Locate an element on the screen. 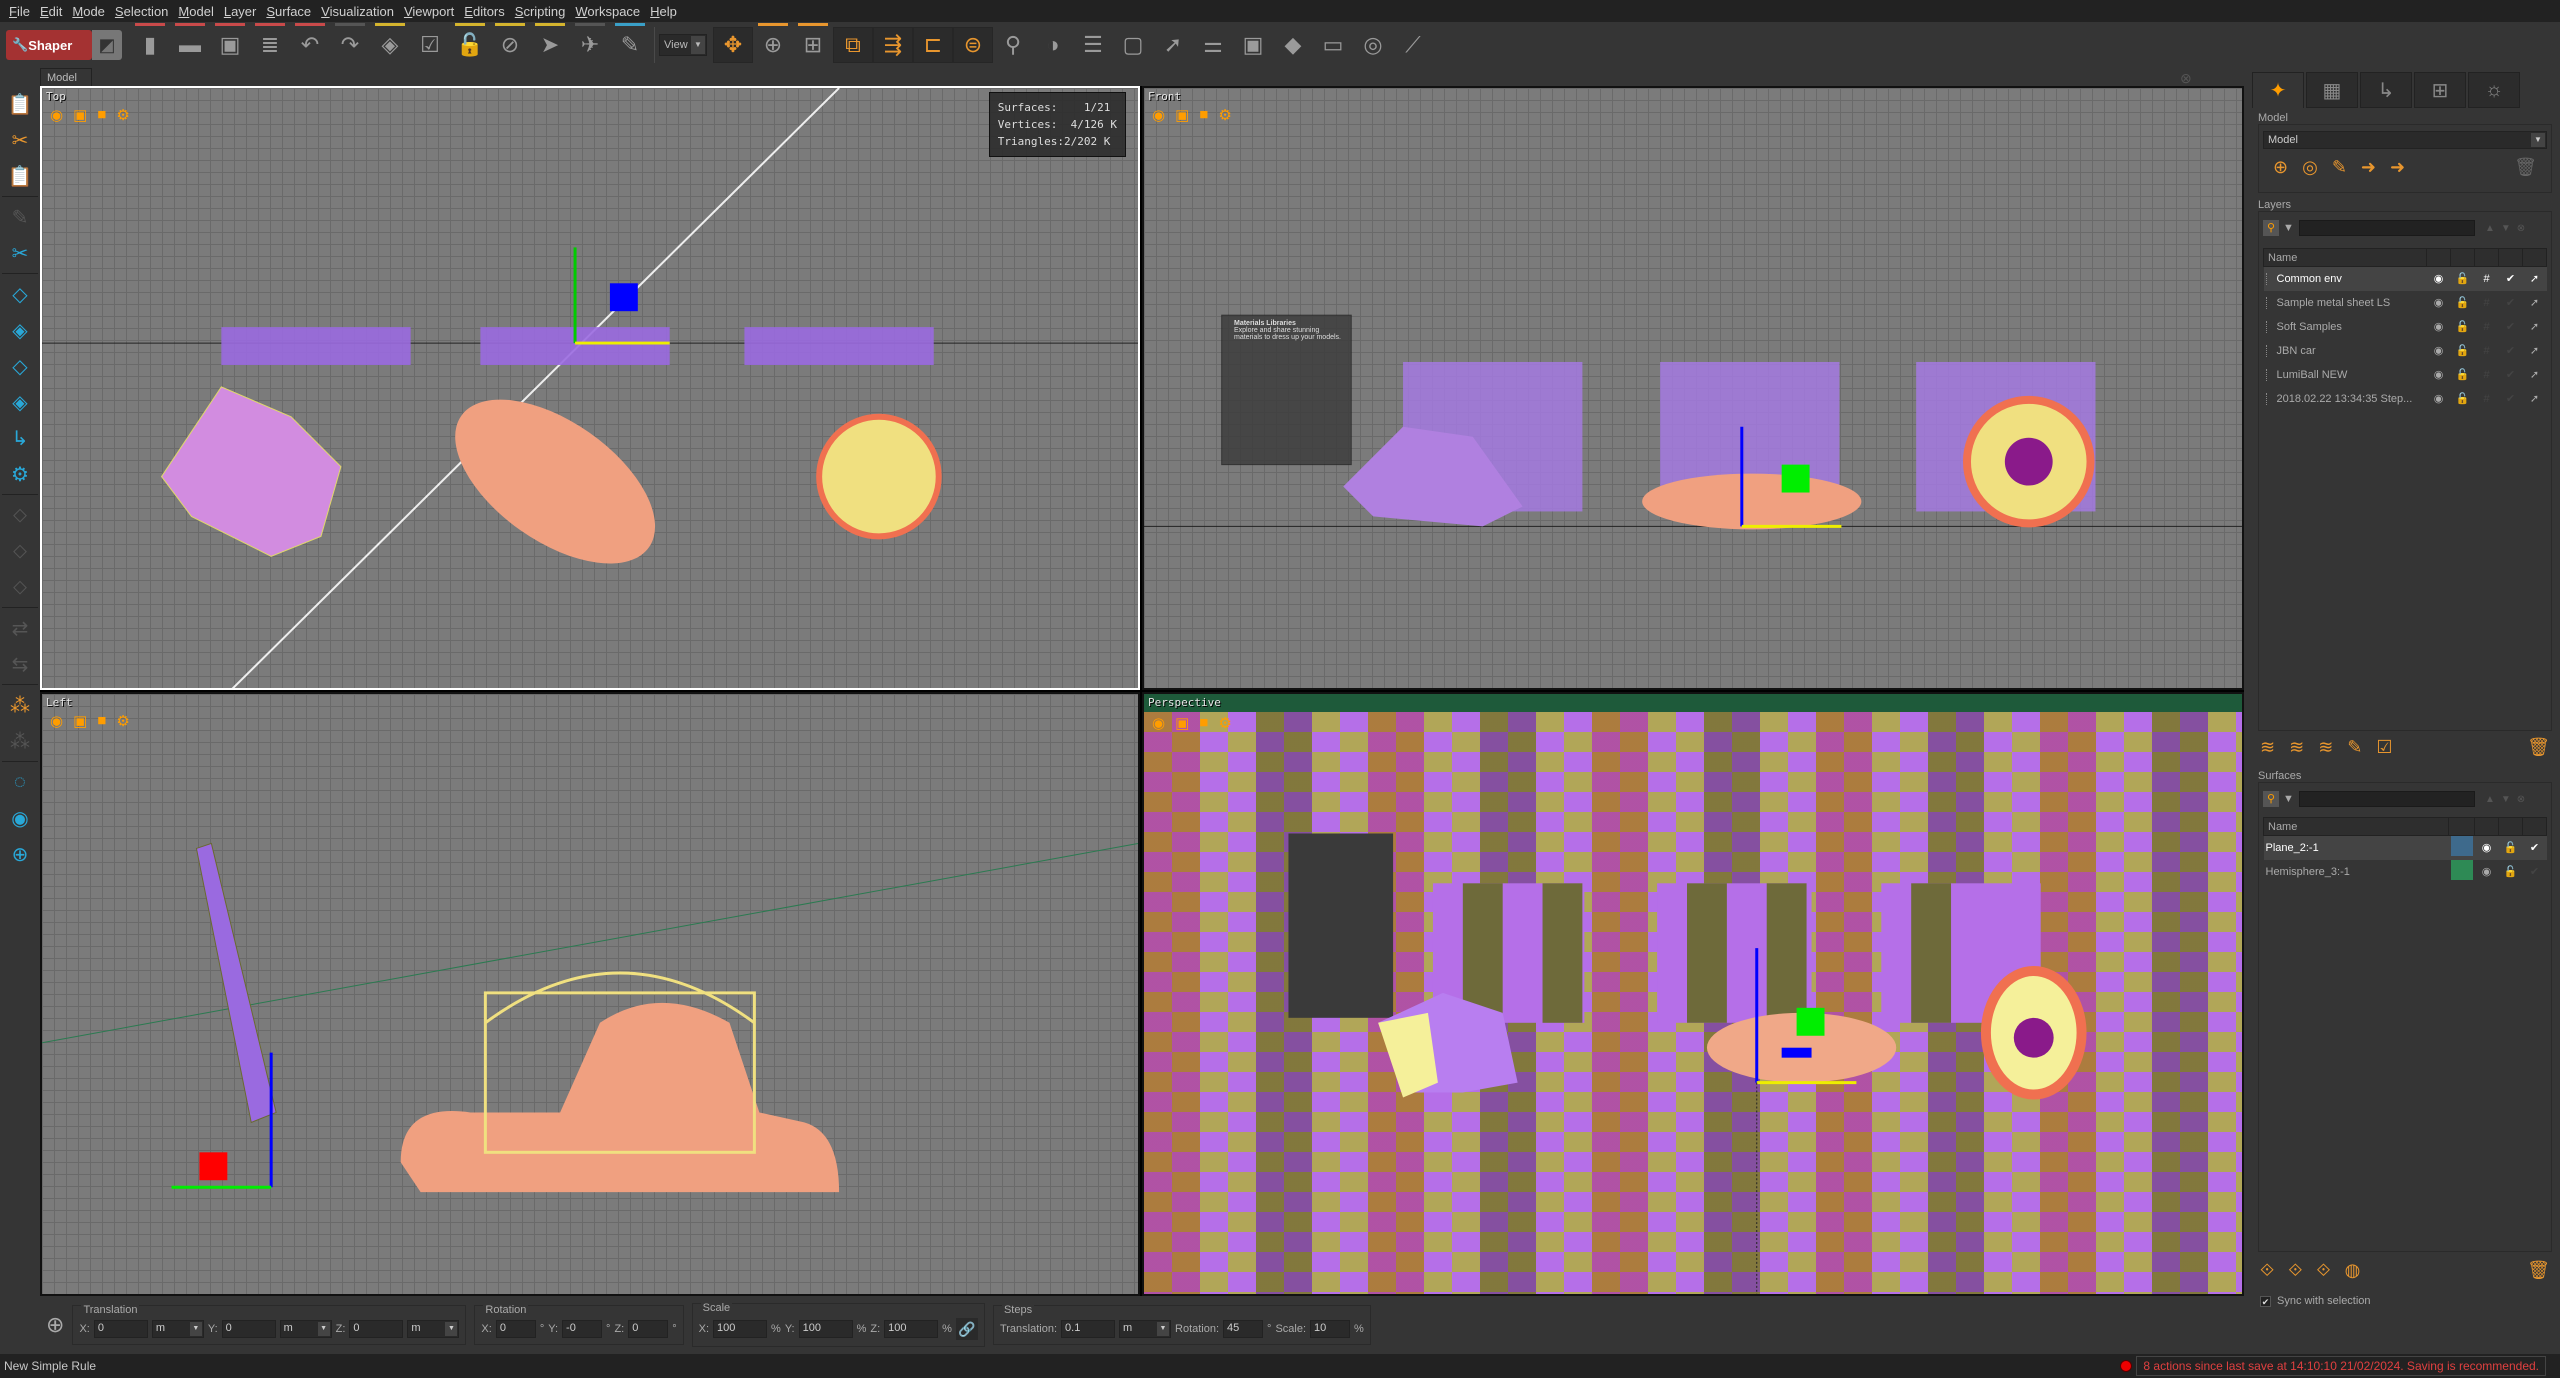  menu-viewport: Viewport is located at coordinates (429, 11).